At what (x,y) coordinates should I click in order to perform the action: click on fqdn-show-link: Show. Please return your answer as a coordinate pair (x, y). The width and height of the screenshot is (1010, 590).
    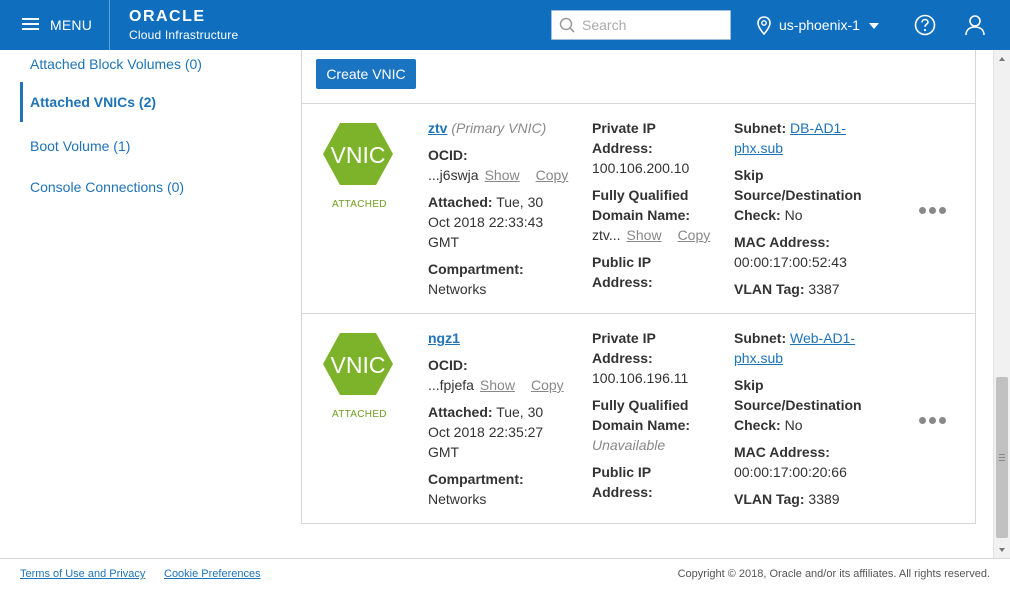
    Looking at the image, I should click on (644, 235).